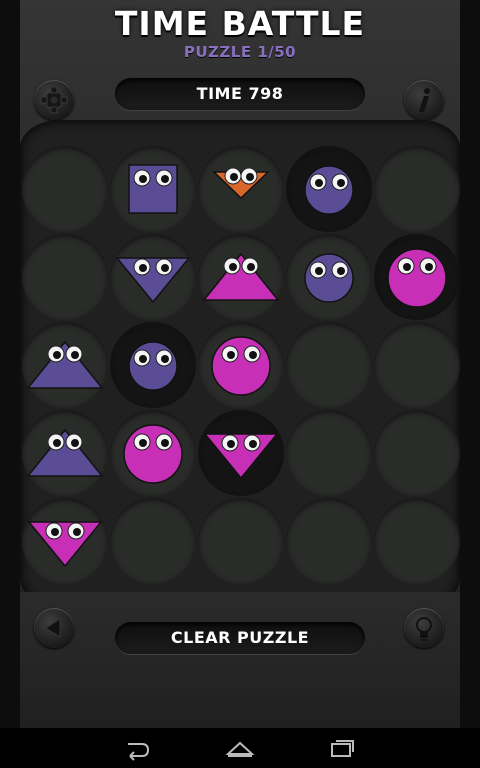 This screenshot has width=480, height=768. I want to click on purple-square-piece, so click(153, 189).